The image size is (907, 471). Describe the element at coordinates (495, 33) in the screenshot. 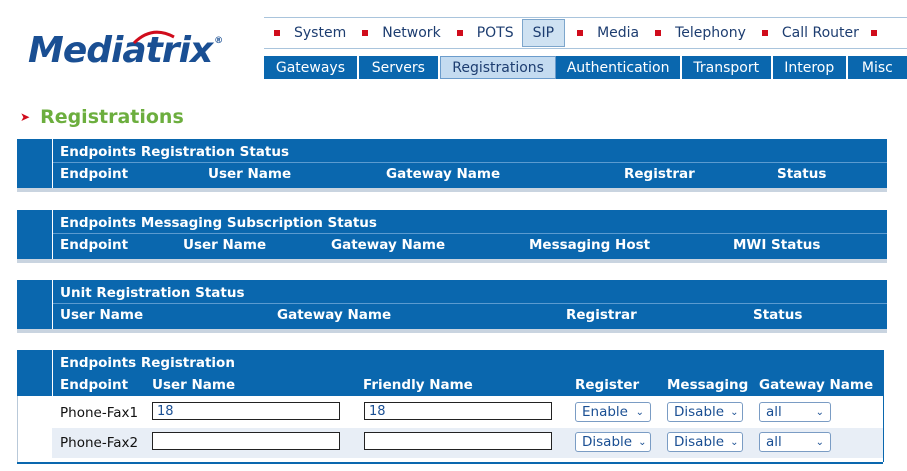

I see `nav-label: POTS` at that location.